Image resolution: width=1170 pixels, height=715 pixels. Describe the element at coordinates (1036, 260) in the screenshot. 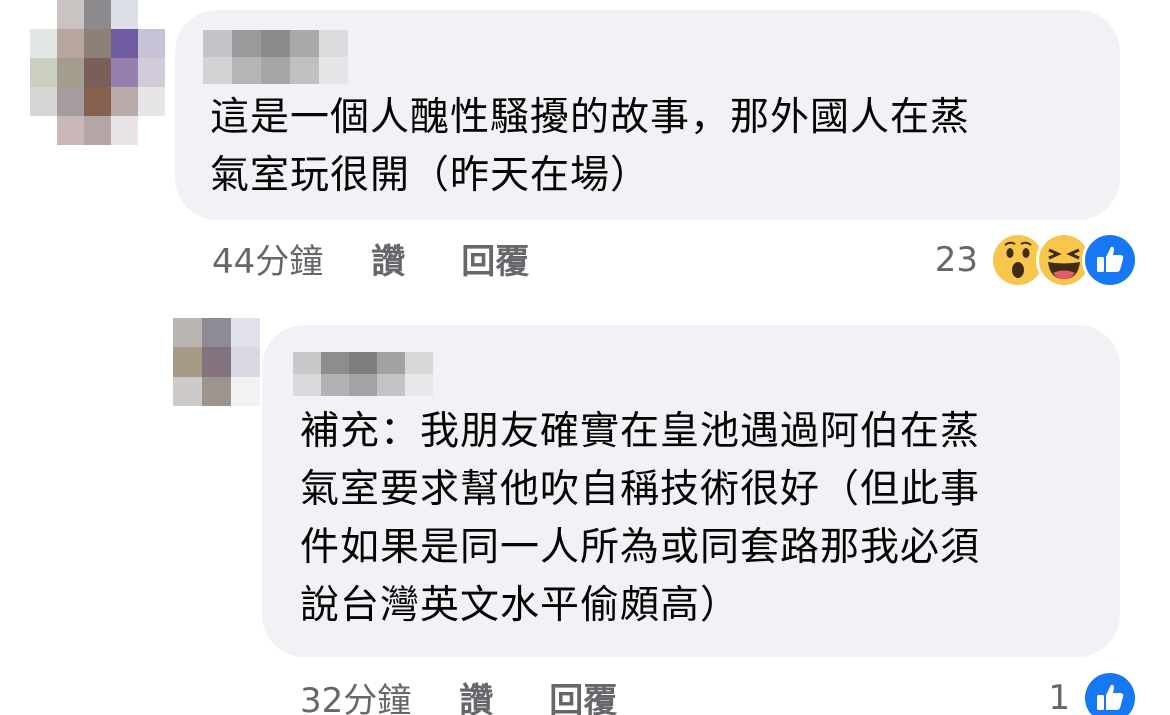

I see `reaction-summary: 23` at that location.